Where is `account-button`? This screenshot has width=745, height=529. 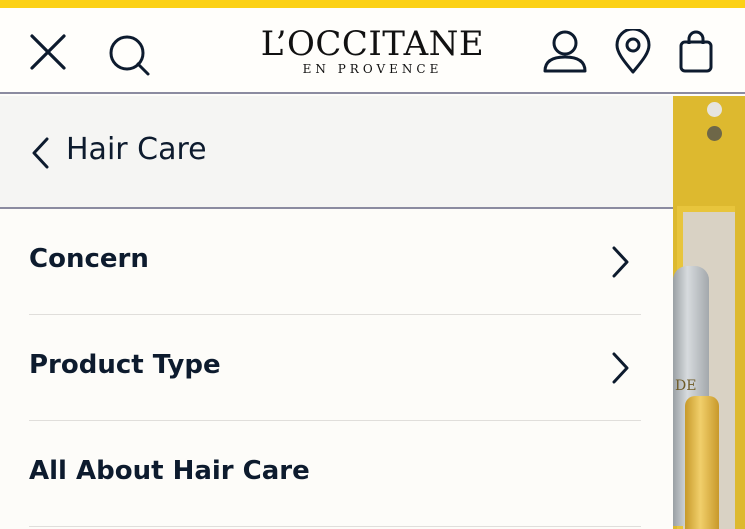 account-button is located at coordinates (565, 52).